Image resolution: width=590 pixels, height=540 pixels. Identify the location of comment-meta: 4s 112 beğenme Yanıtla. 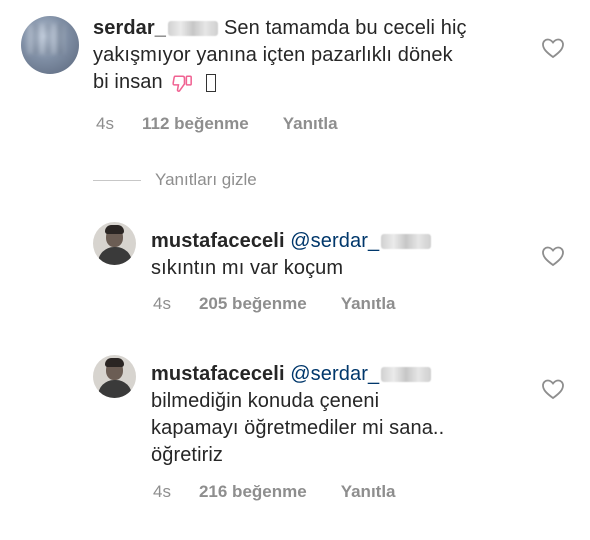
(217, 124).